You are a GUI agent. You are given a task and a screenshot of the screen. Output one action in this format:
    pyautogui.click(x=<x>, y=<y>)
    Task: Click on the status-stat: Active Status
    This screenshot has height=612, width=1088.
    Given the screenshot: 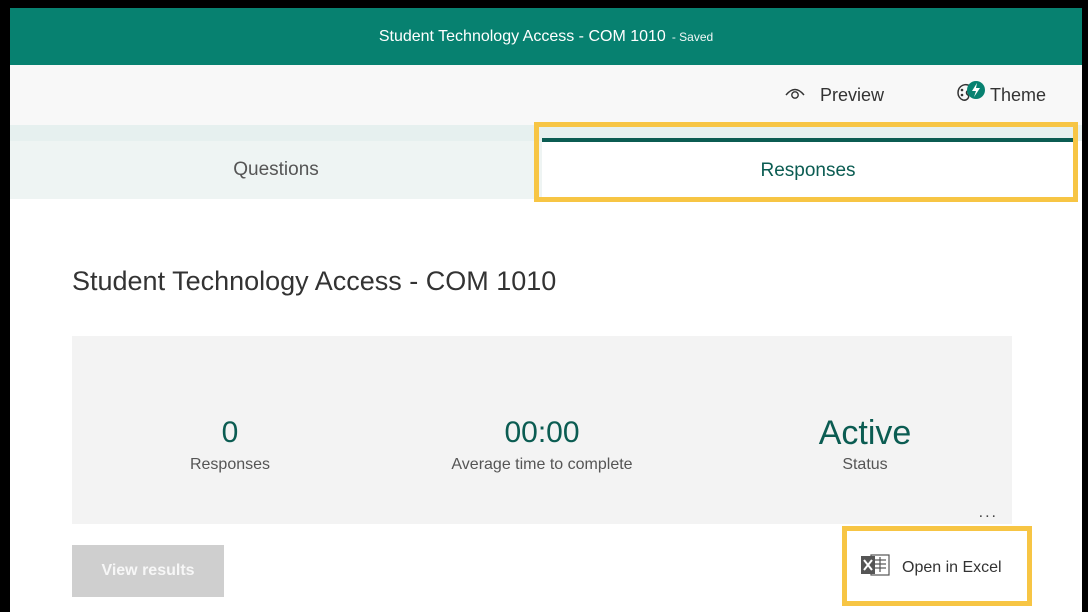 What is the action you would take?
    pyautogui.click(x=865, y=445)
    